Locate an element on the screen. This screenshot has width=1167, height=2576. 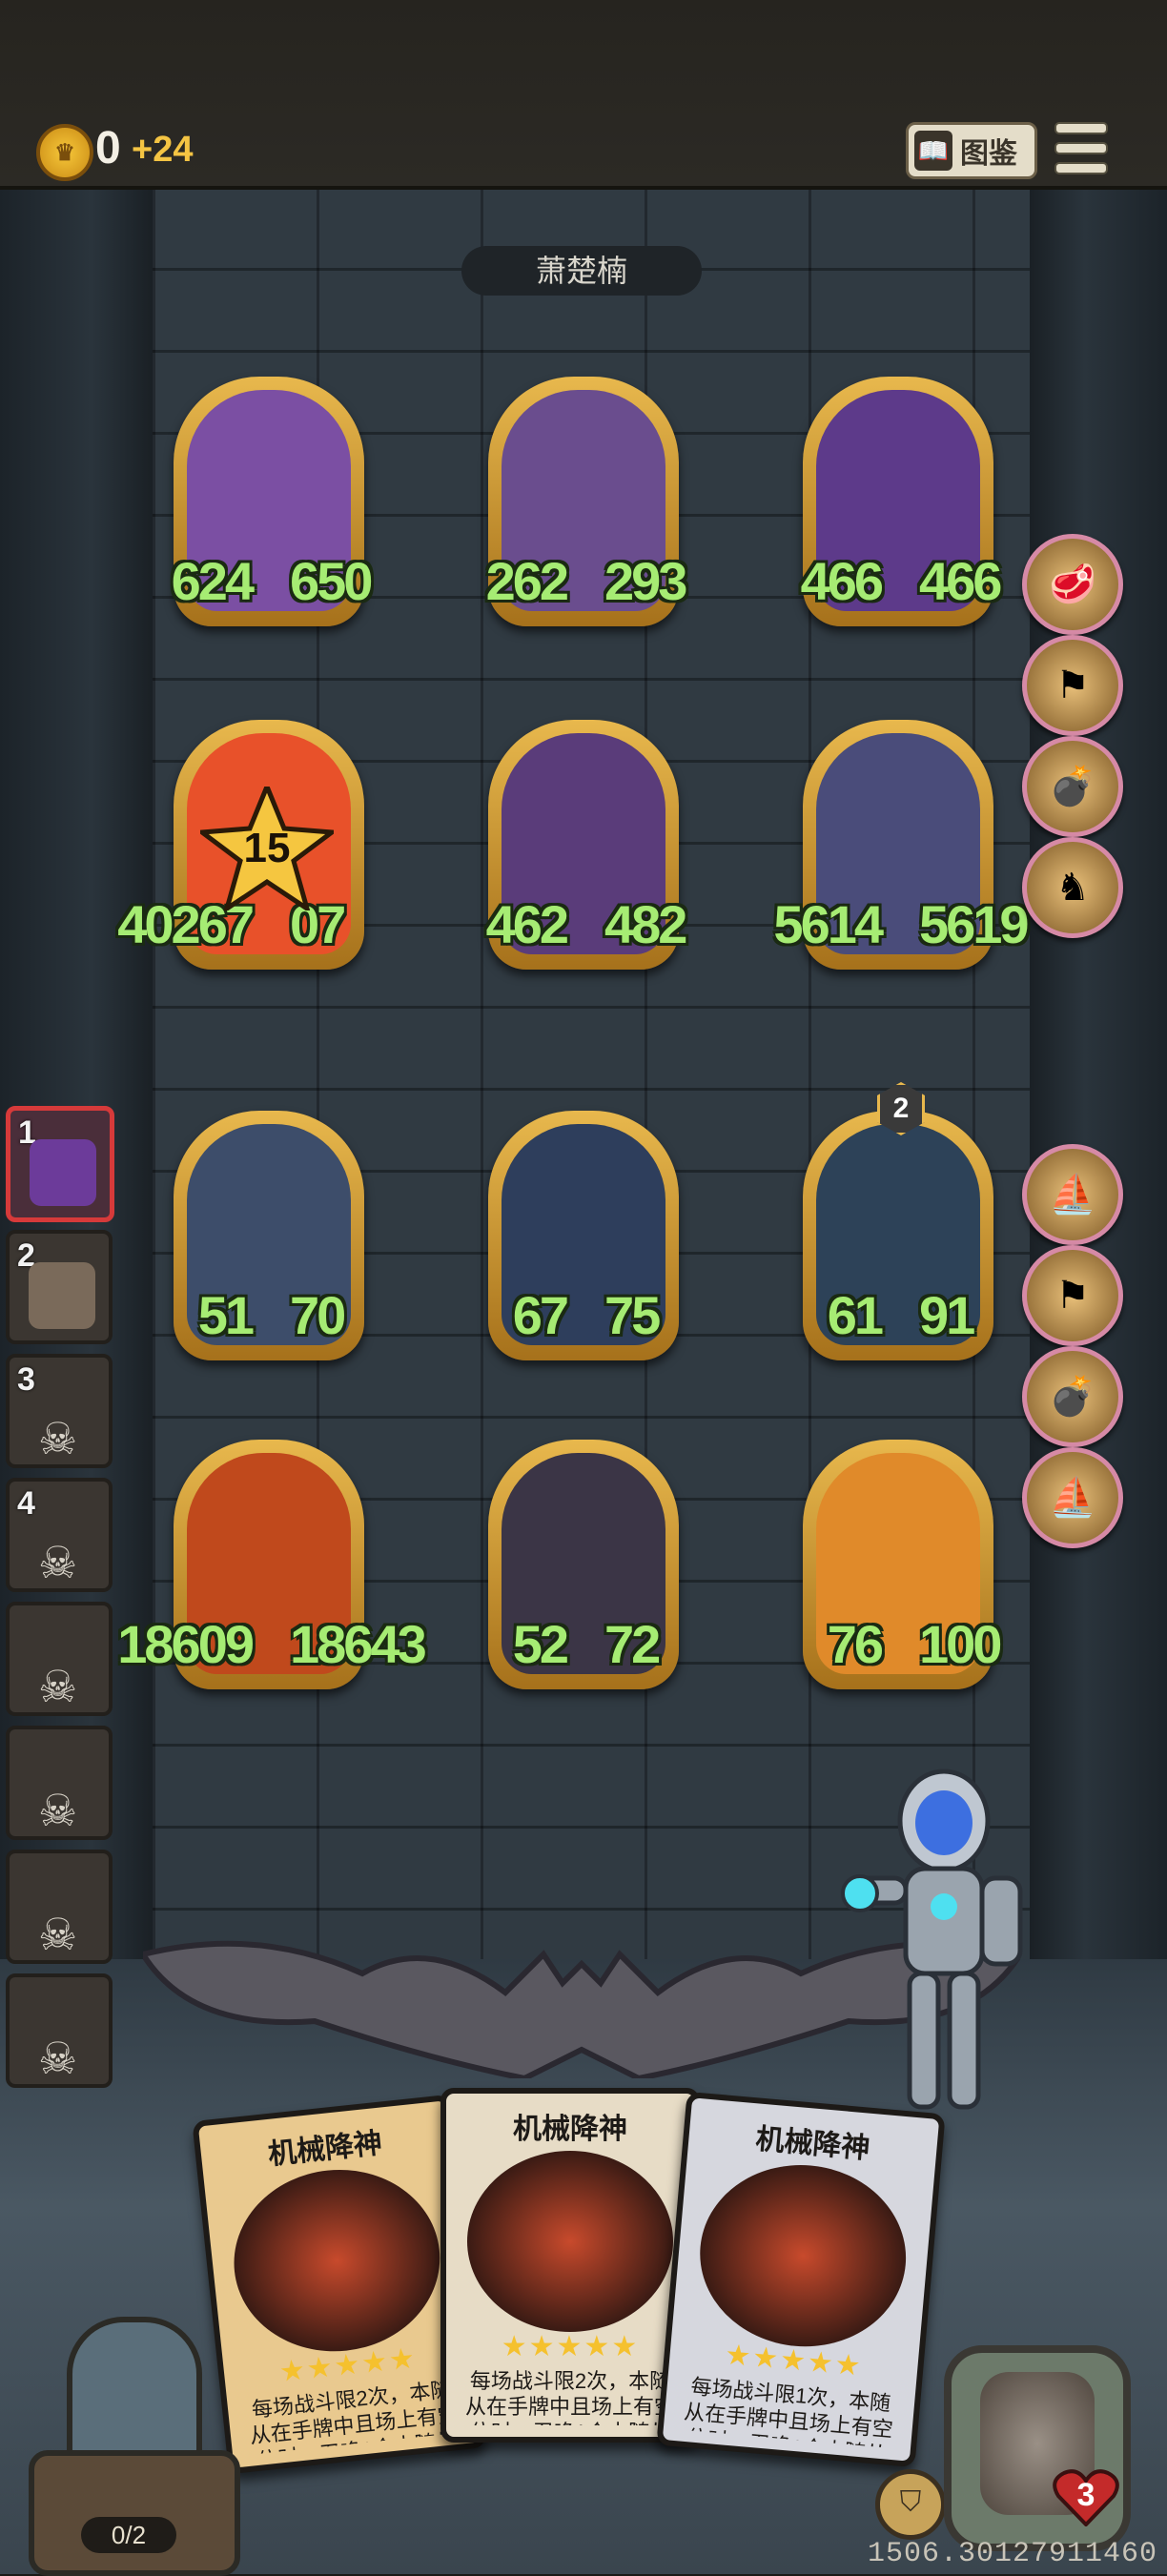
golden-figure-icon: ♞ is located at coordinates (1072, 887).